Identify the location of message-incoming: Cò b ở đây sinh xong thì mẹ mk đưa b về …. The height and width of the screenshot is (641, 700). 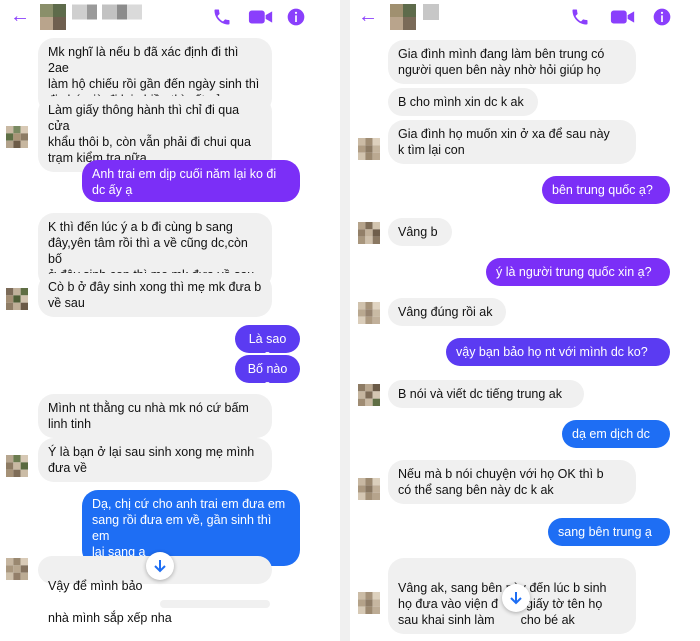
(155, 295).